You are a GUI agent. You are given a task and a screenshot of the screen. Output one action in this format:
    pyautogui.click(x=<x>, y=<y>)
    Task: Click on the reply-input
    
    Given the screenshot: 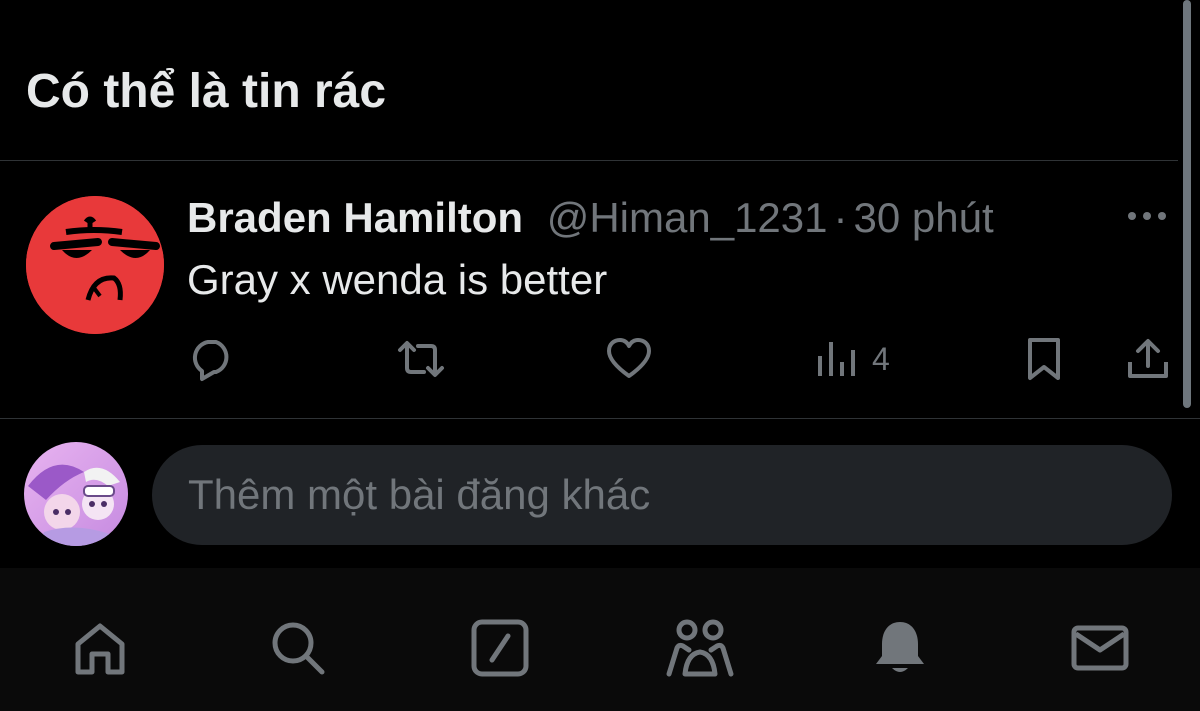 What is the action you would take?
    pyautogui.click(x=662, y=495)
    